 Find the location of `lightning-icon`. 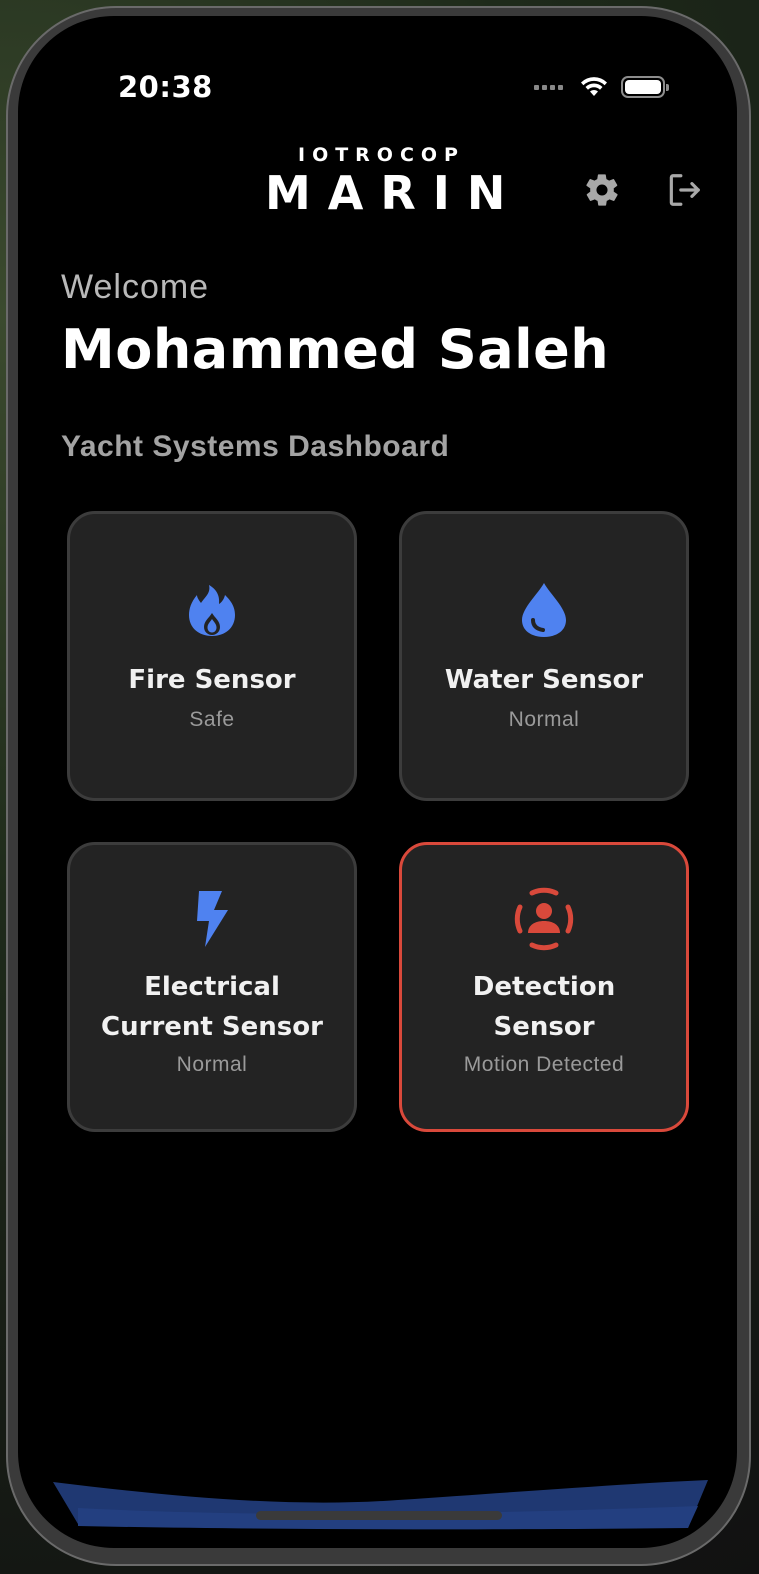

lightning-icon is located at coordinates (212, 919).